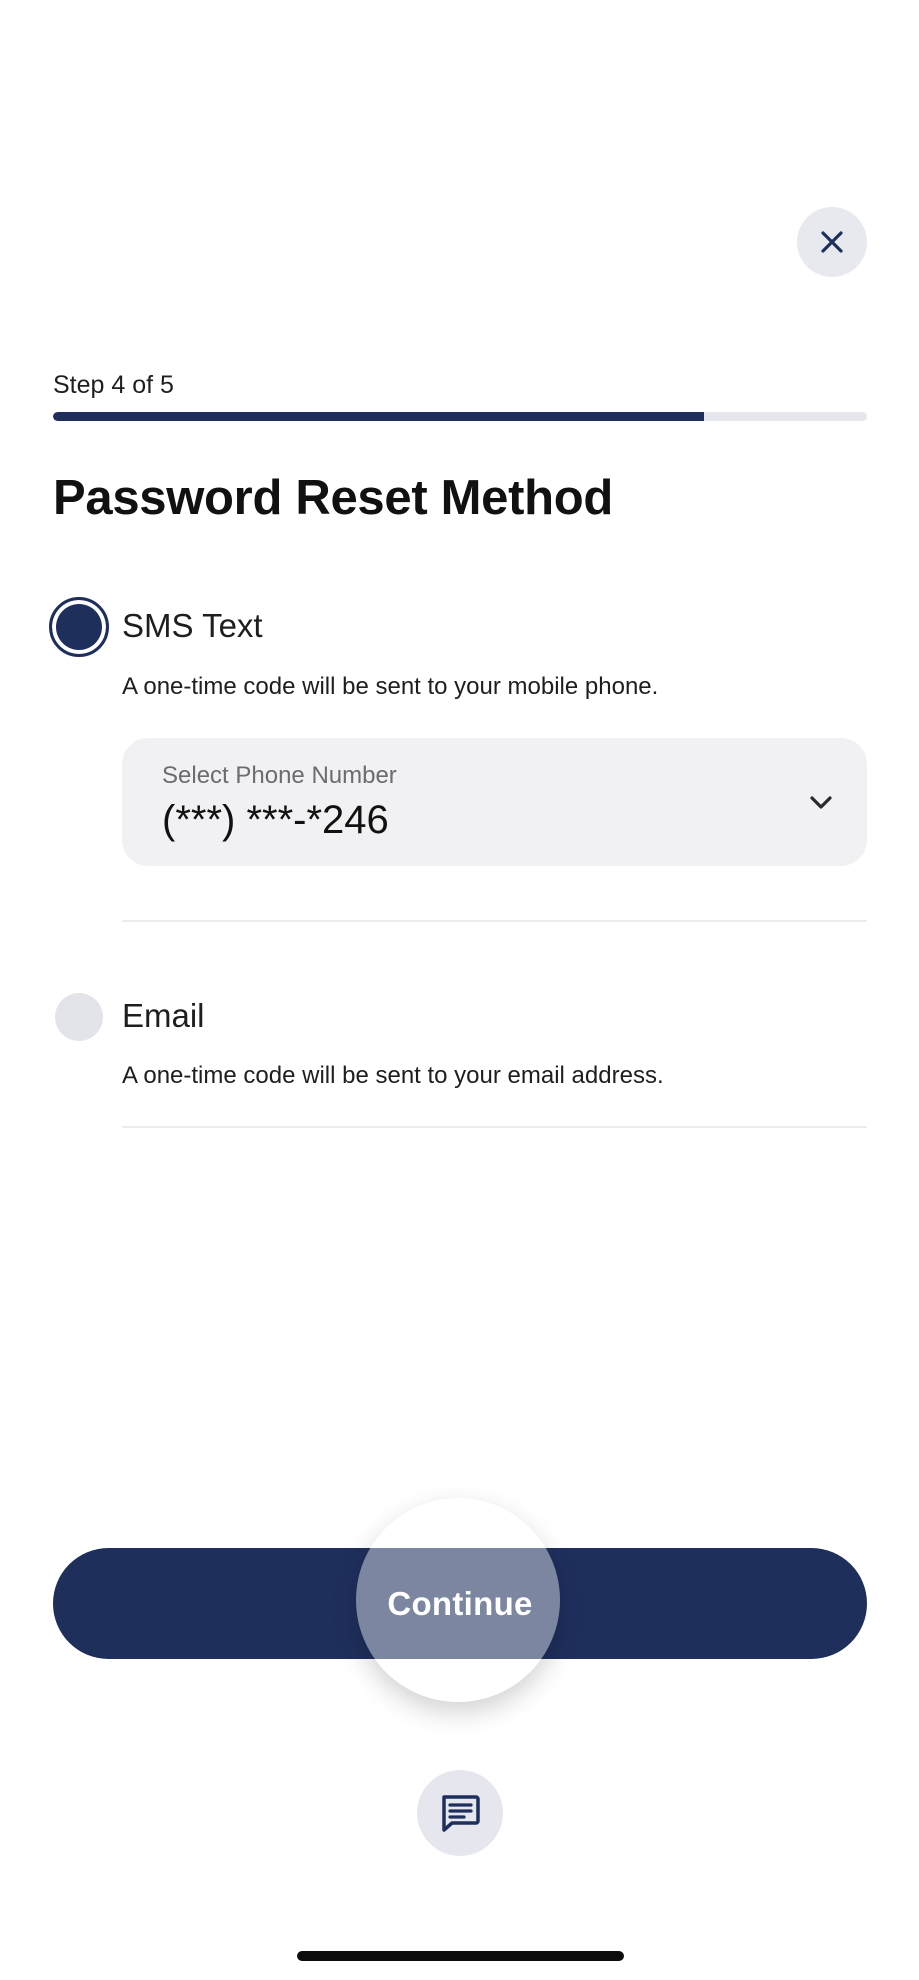  Describe the element at coordinates (333, 498) in the screenshot. I see `page-title: Password Reset Method` at that location.